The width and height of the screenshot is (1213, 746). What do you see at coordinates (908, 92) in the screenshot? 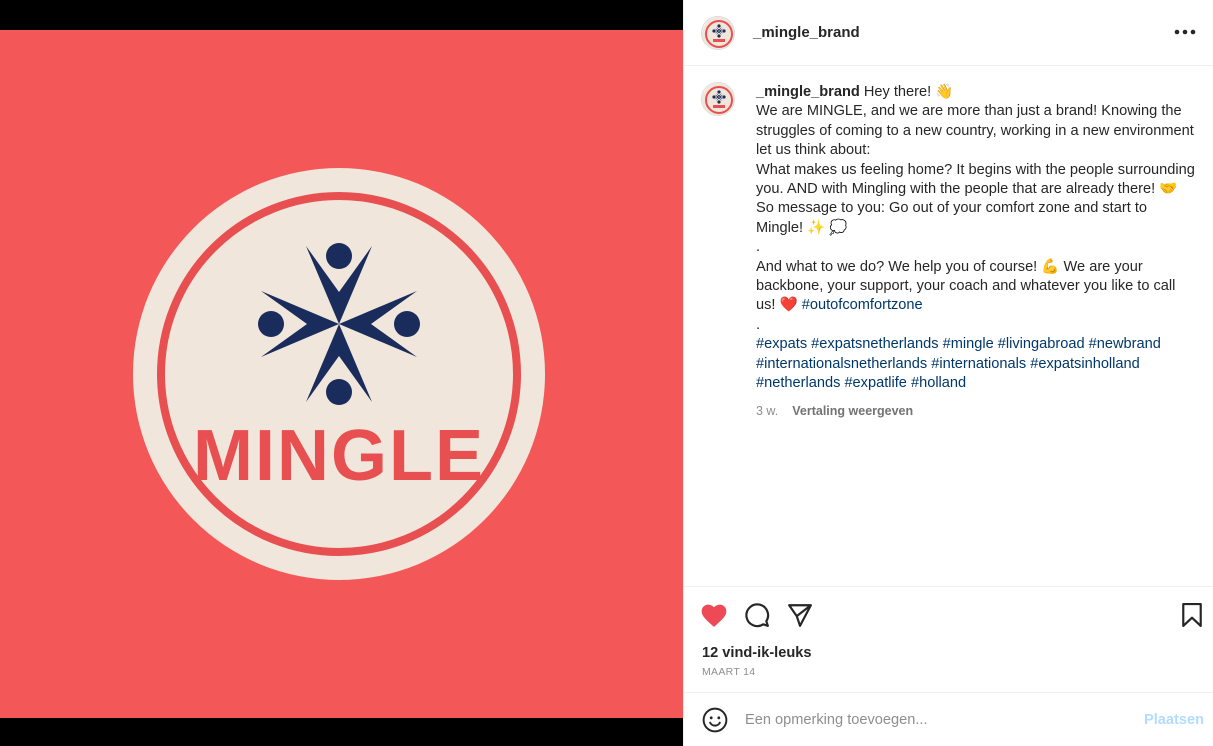
I see `caption-greeting: Hey there! 👋` at bounding box center [908, 92].